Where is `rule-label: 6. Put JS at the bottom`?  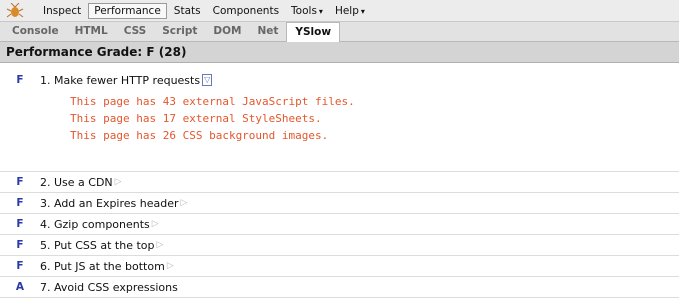
rule-label: 6. Put JS at the bottom is located at coordinates (102, 266).